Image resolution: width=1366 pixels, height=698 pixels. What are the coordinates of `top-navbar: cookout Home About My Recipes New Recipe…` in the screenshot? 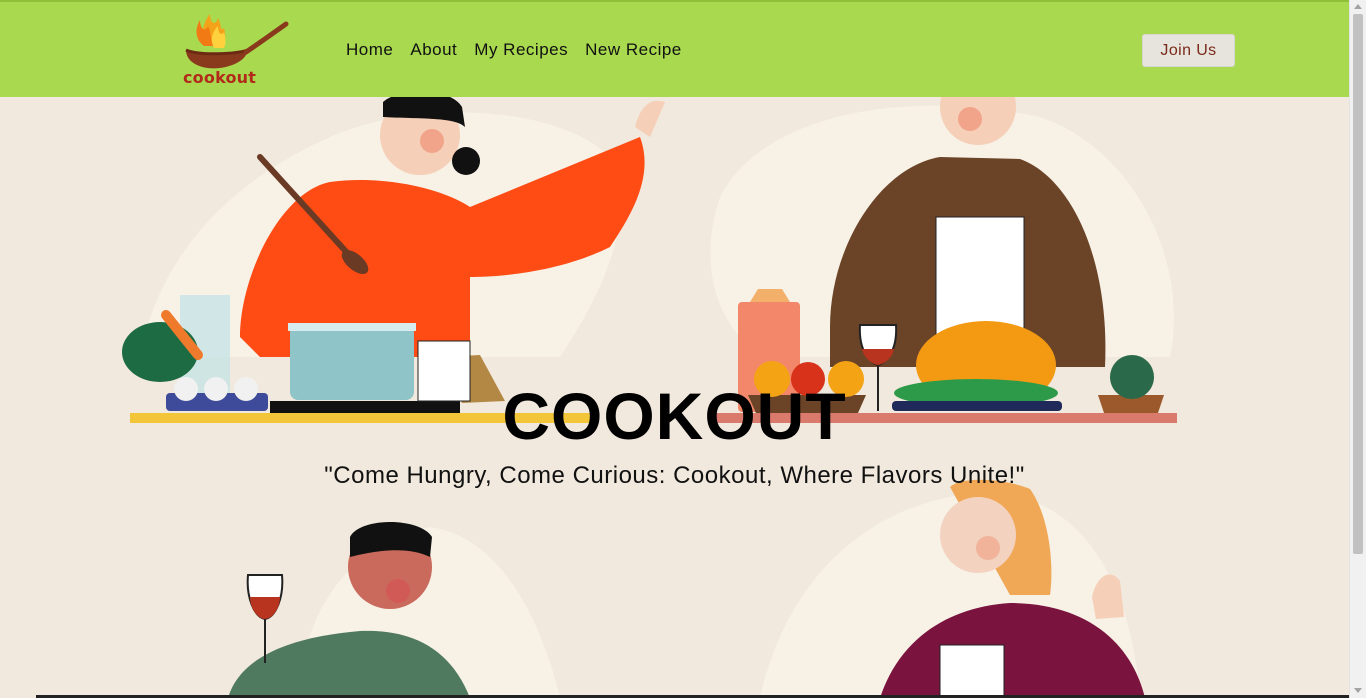 It's located at (674, 48).